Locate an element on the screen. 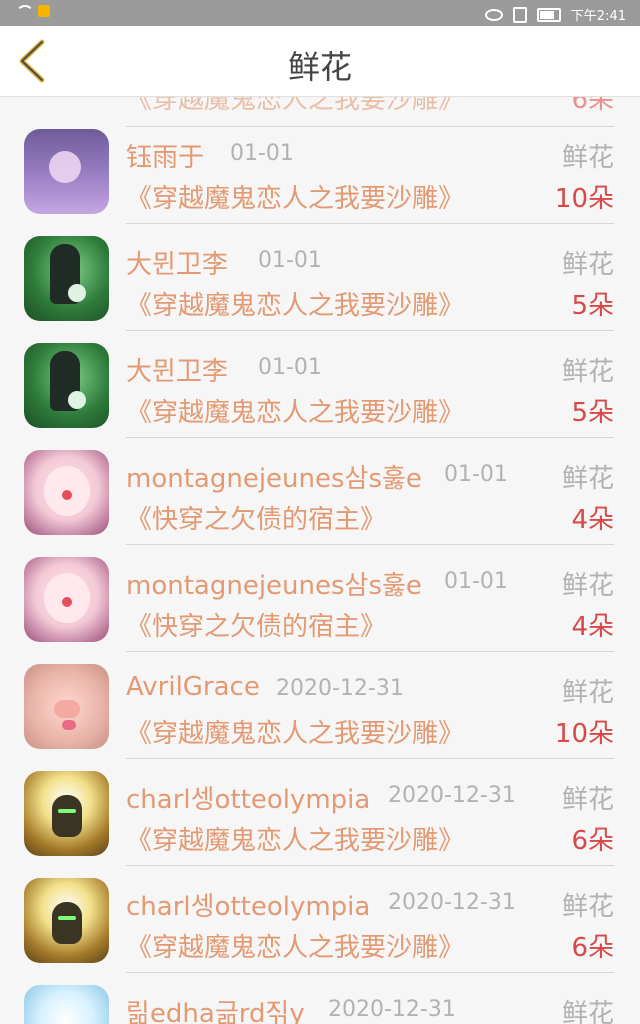 The height and width of the screenshot is (1024, 640). wifi-icon is located at coordinates (25, 11).